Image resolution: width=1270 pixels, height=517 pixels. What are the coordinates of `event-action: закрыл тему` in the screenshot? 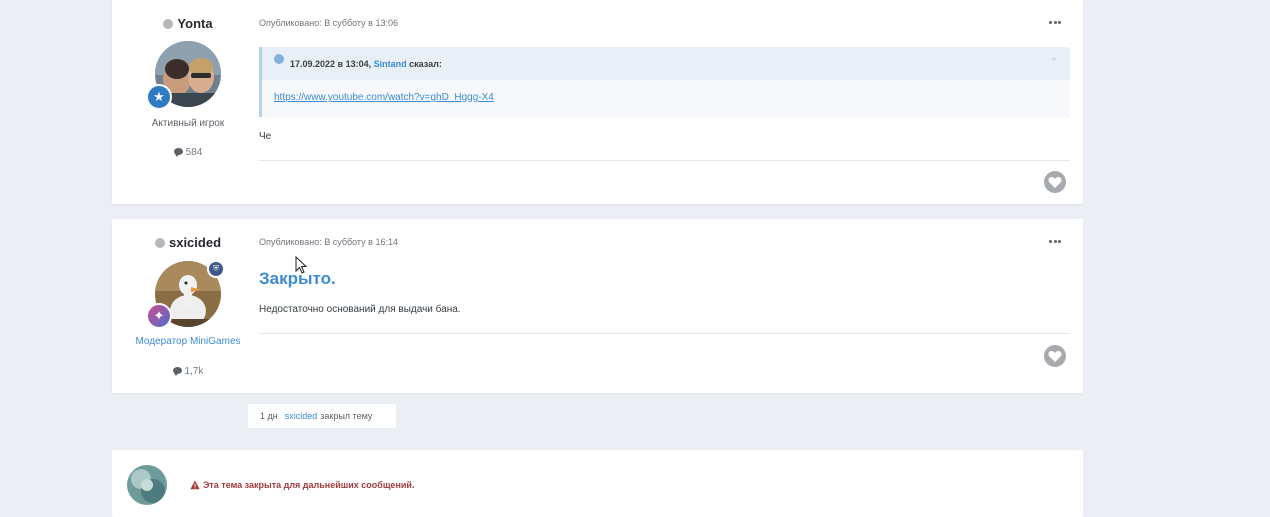 It's located at (346, 416).